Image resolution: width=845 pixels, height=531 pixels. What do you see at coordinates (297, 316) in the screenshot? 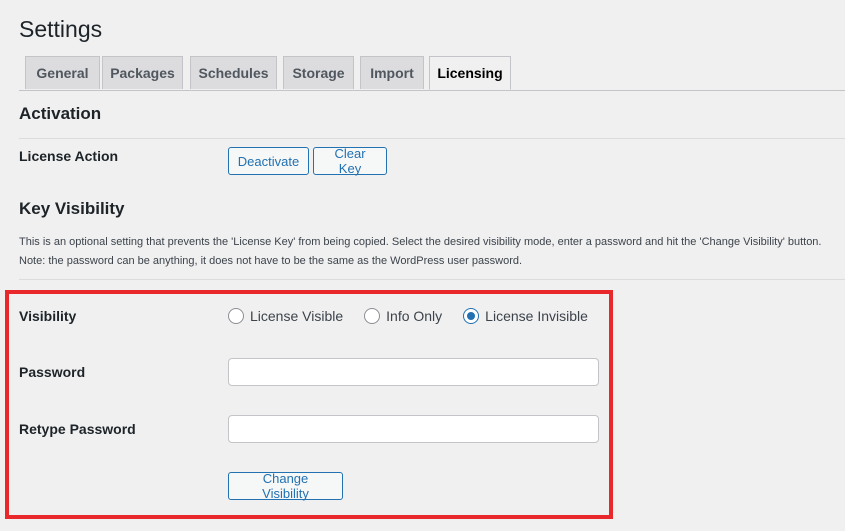
I see `radio-label: License Visible` at bounding box center [297, 316].